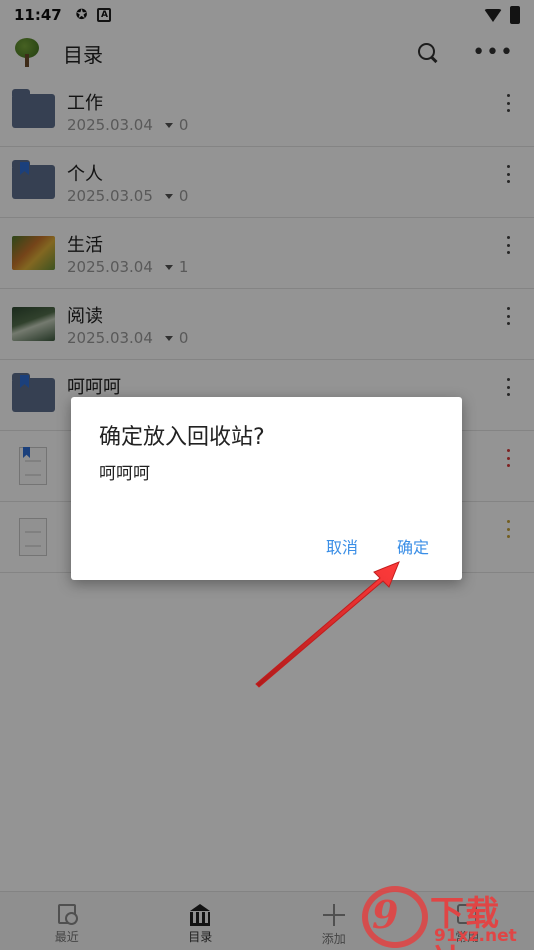 This screenshot has width=534, height=950. I want to click on watermark-logo-mark: 9, so click(385, 914).